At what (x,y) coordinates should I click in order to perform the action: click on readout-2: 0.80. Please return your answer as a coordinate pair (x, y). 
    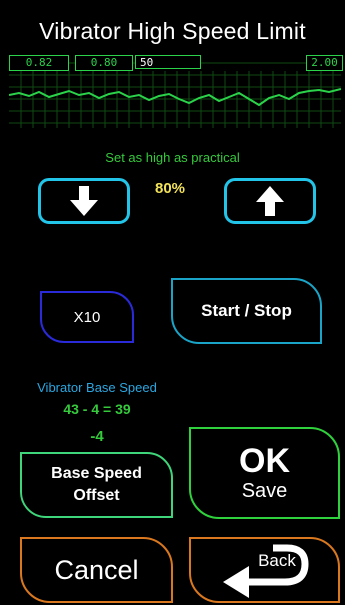
    Looking at the image, I should click on (104, 63).